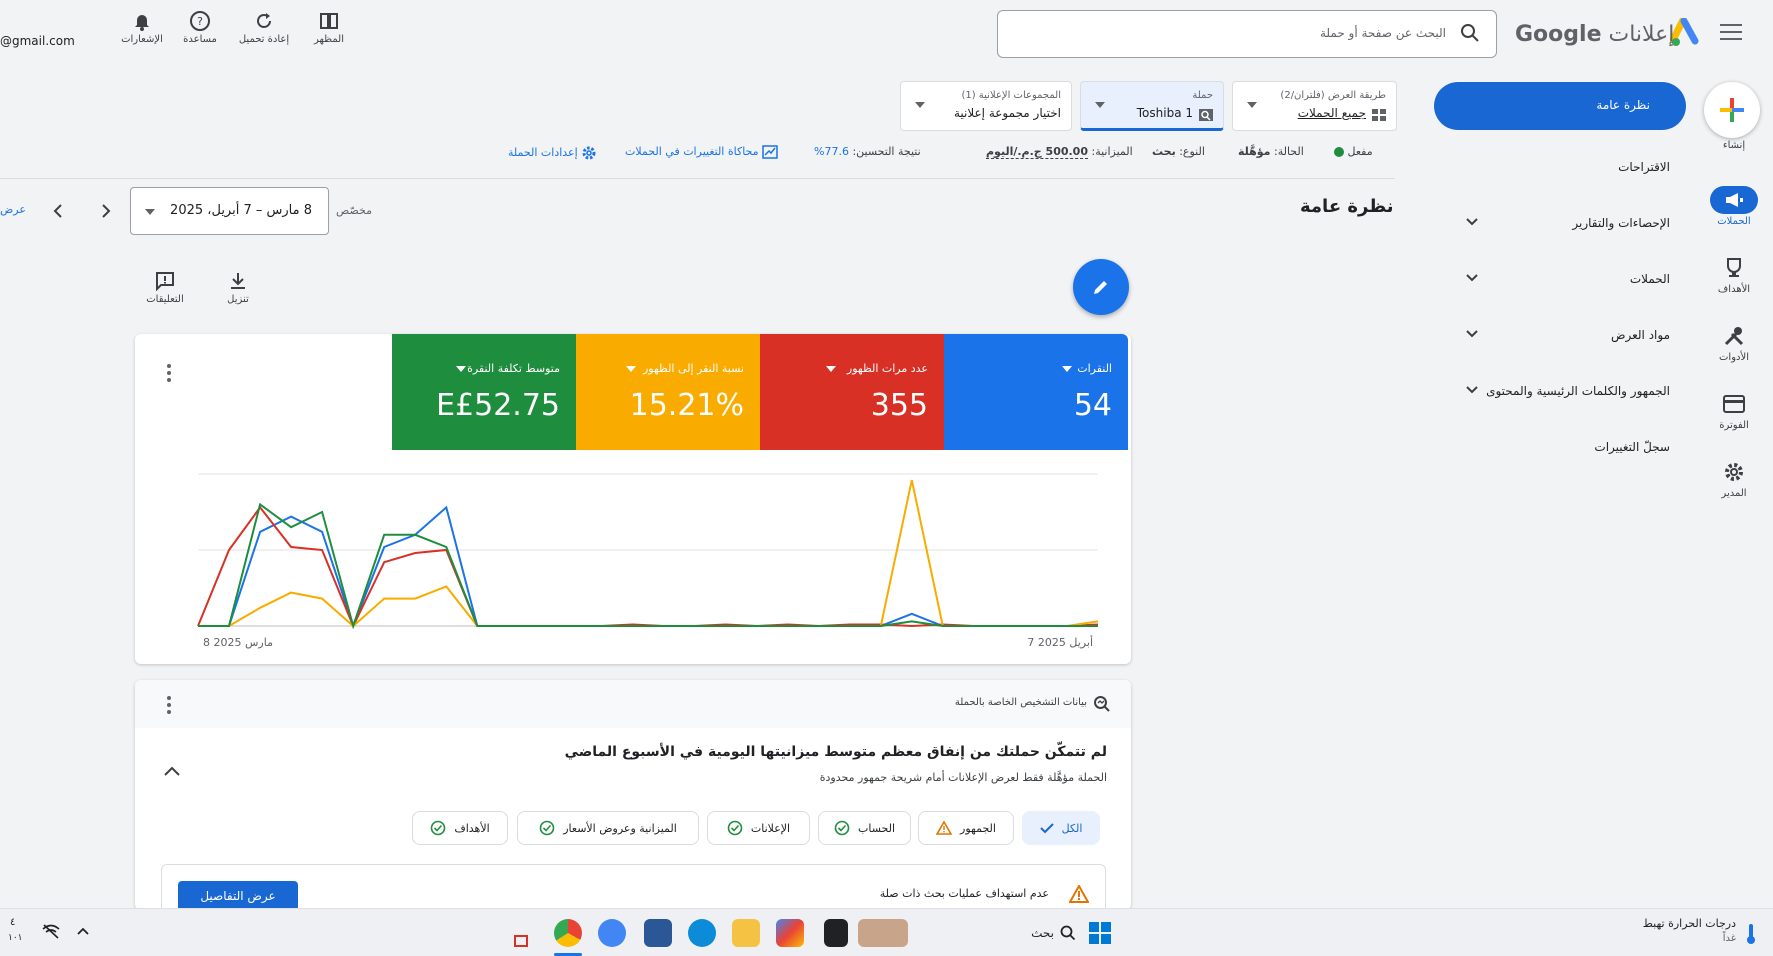 Image resolution: width=1773 pixels, height=956 pixels. What do you see at coordinates (1247, 34) in the screenshot?
I see `search-input: البحث عن صفحة أو حملة` at bounding box center [1247, 34].